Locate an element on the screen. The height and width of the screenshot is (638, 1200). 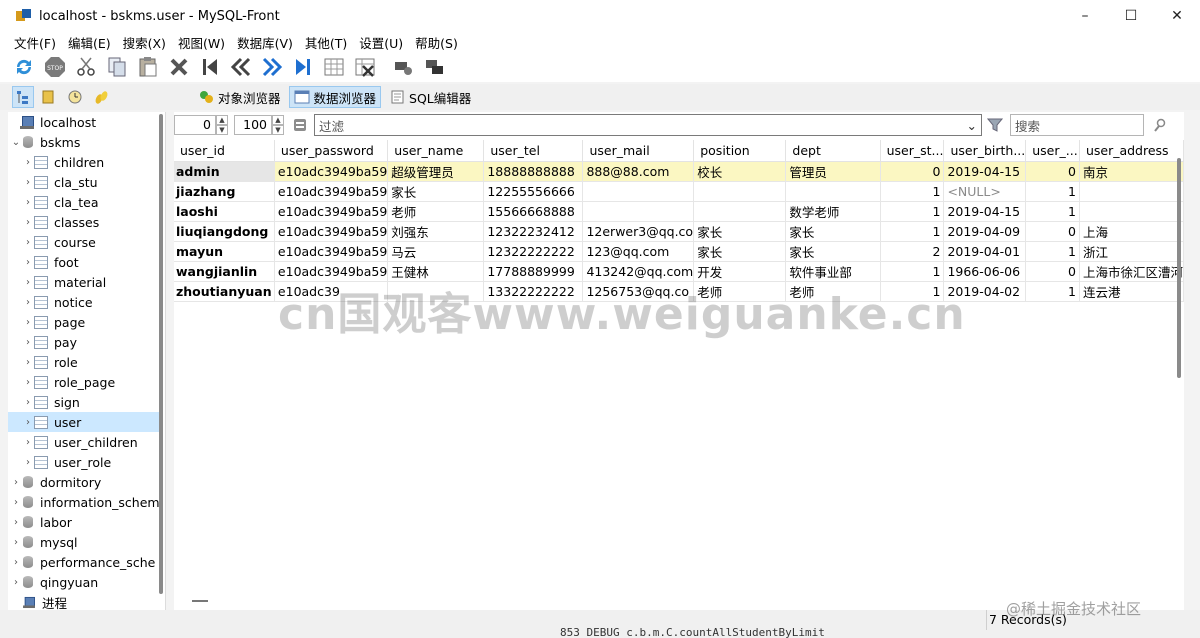
search-input: 搜索 is located at coordinates (1077, 125).